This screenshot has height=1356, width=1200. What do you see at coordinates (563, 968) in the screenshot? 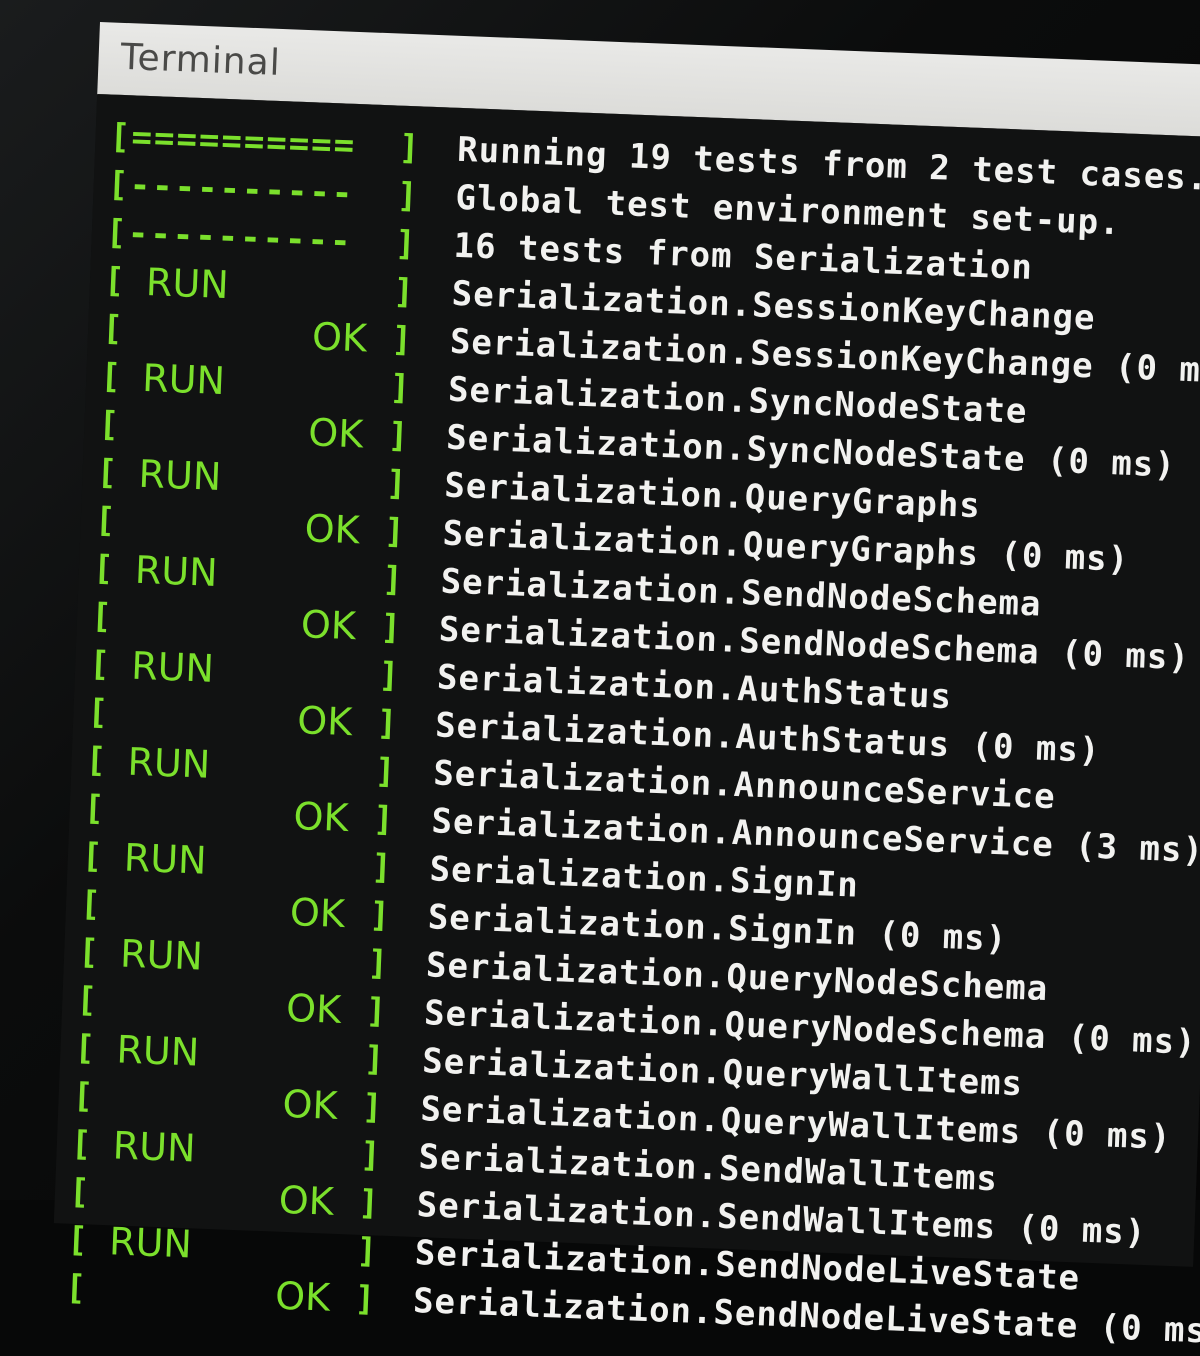
I see `terminal-line: [RUN] Serialization.QueryNodeSchema` at bounding box center [563, 968].